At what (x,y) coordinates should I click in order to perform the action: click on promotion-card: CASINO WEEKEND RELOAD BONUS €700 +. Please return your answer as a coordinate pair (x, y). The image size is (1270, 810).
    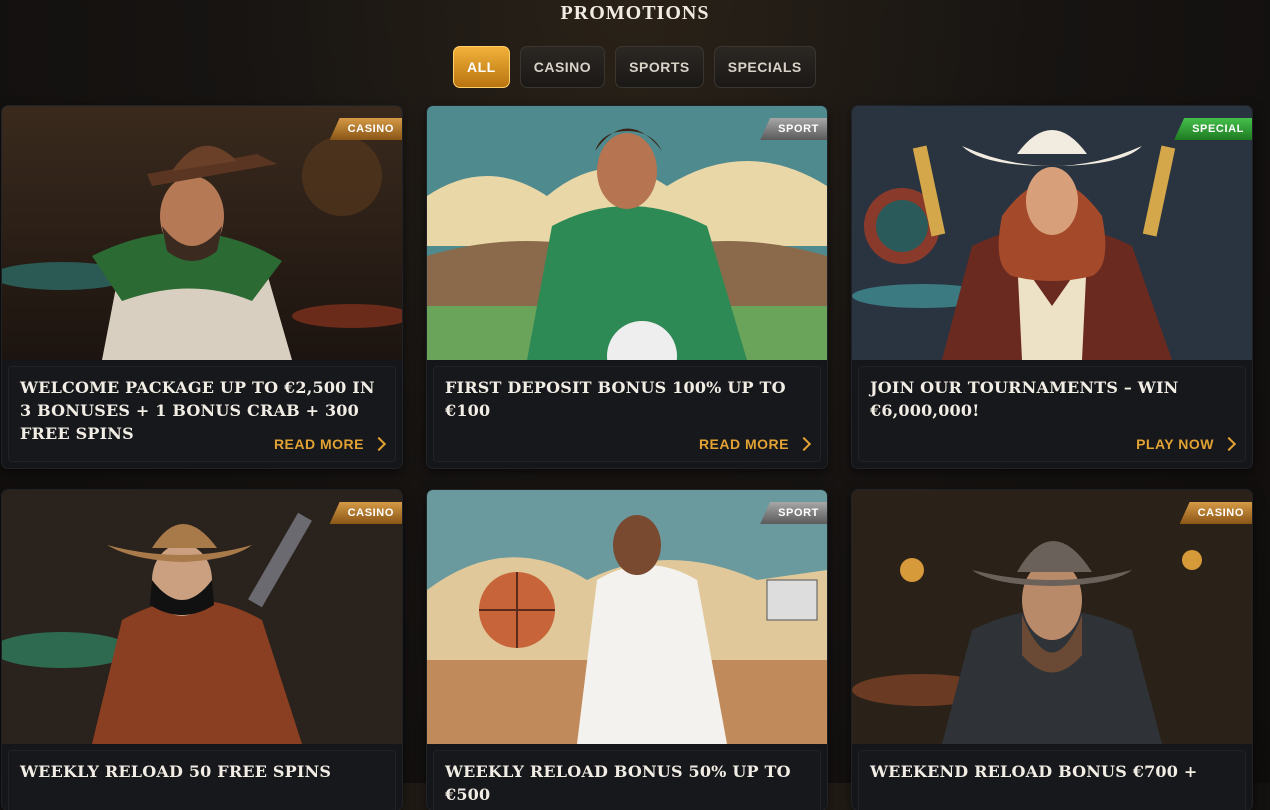
    Looking at the image, I should click on (1052, 650).